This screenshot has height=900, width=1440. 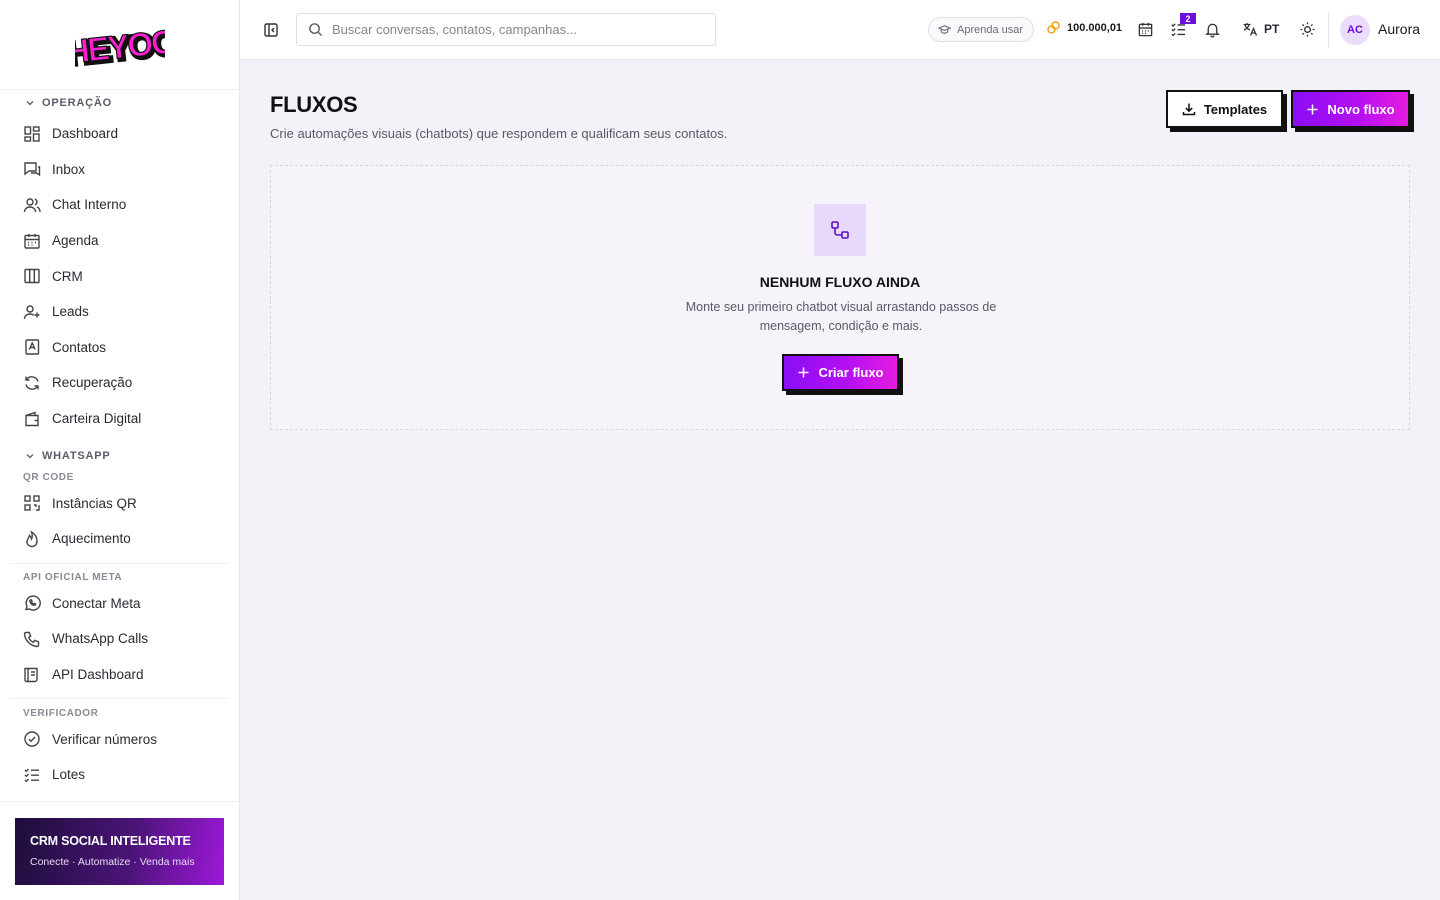 What do you see at coordinates (119, 348) in the screenshot?
I see `sidebar-item-contatos: Contatos` at bounding box center [119, 348].